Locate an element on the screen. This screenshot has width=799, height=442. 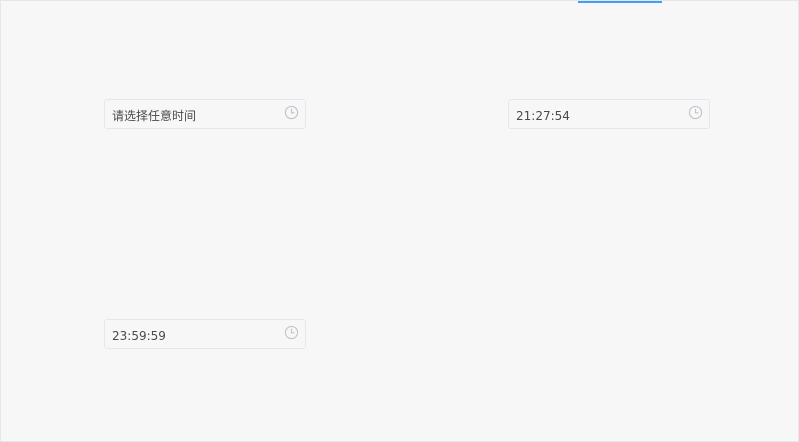
time-picker-any: 请选择任意时间 is located at coordinates (205, 114).